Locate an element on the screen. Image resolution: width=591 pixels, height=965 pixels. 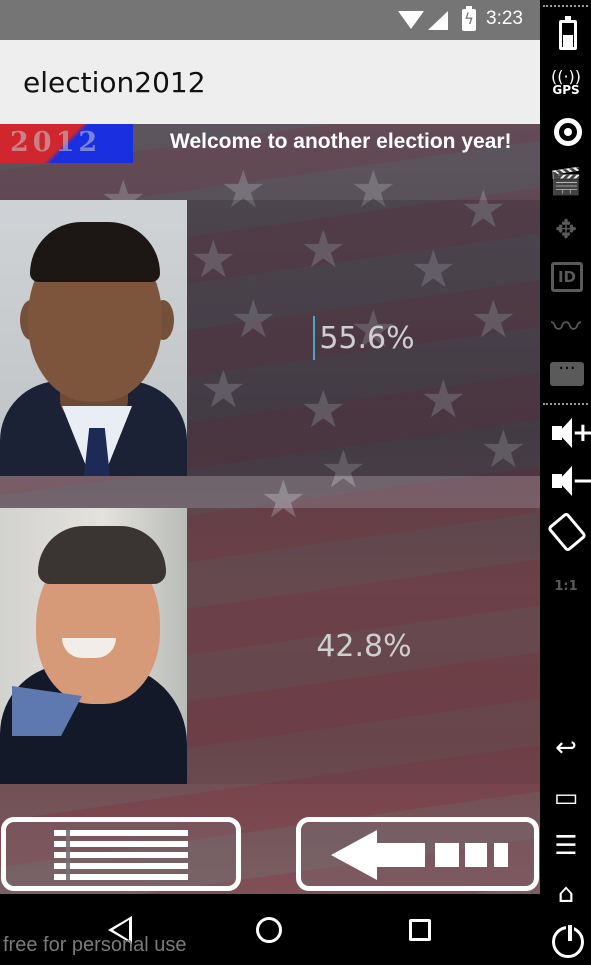
battery-icon is located at coordinates (568, 33).